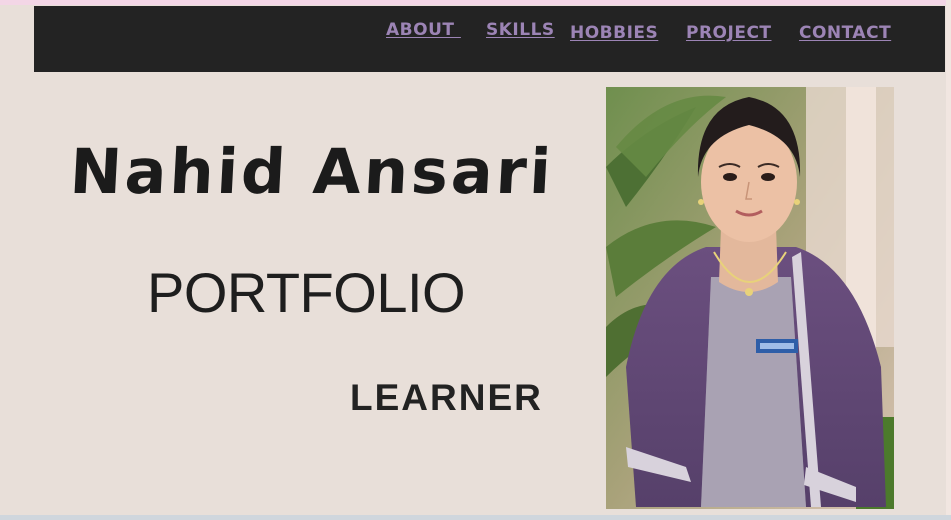 This screenshot has width=951, height=520. I want to click on top-border, so click(475, 2).